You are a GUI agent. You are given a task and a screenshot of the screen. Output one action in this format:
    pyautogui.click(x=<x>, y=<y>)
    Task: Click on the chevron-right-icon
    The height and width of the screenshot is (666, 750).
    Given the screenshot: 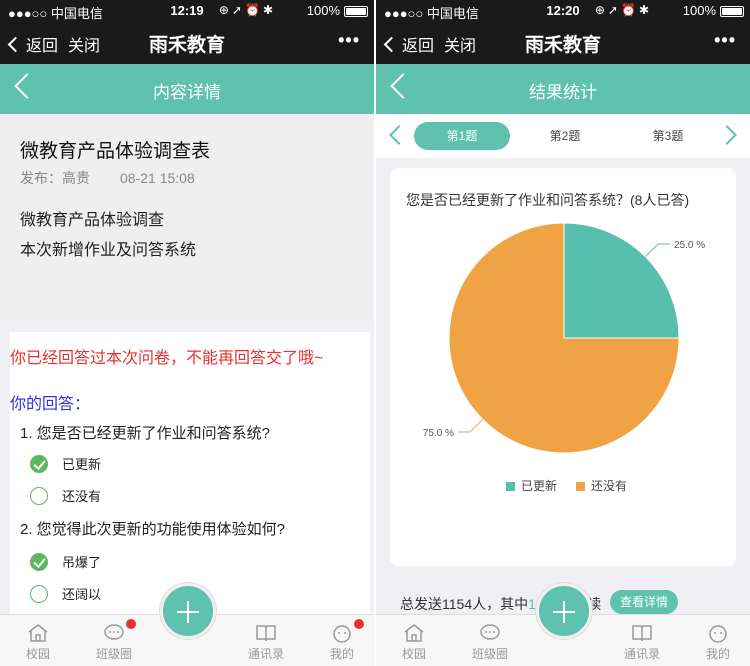 What is the action you would take?
    pyautogui.click(x=727, y=135)
    